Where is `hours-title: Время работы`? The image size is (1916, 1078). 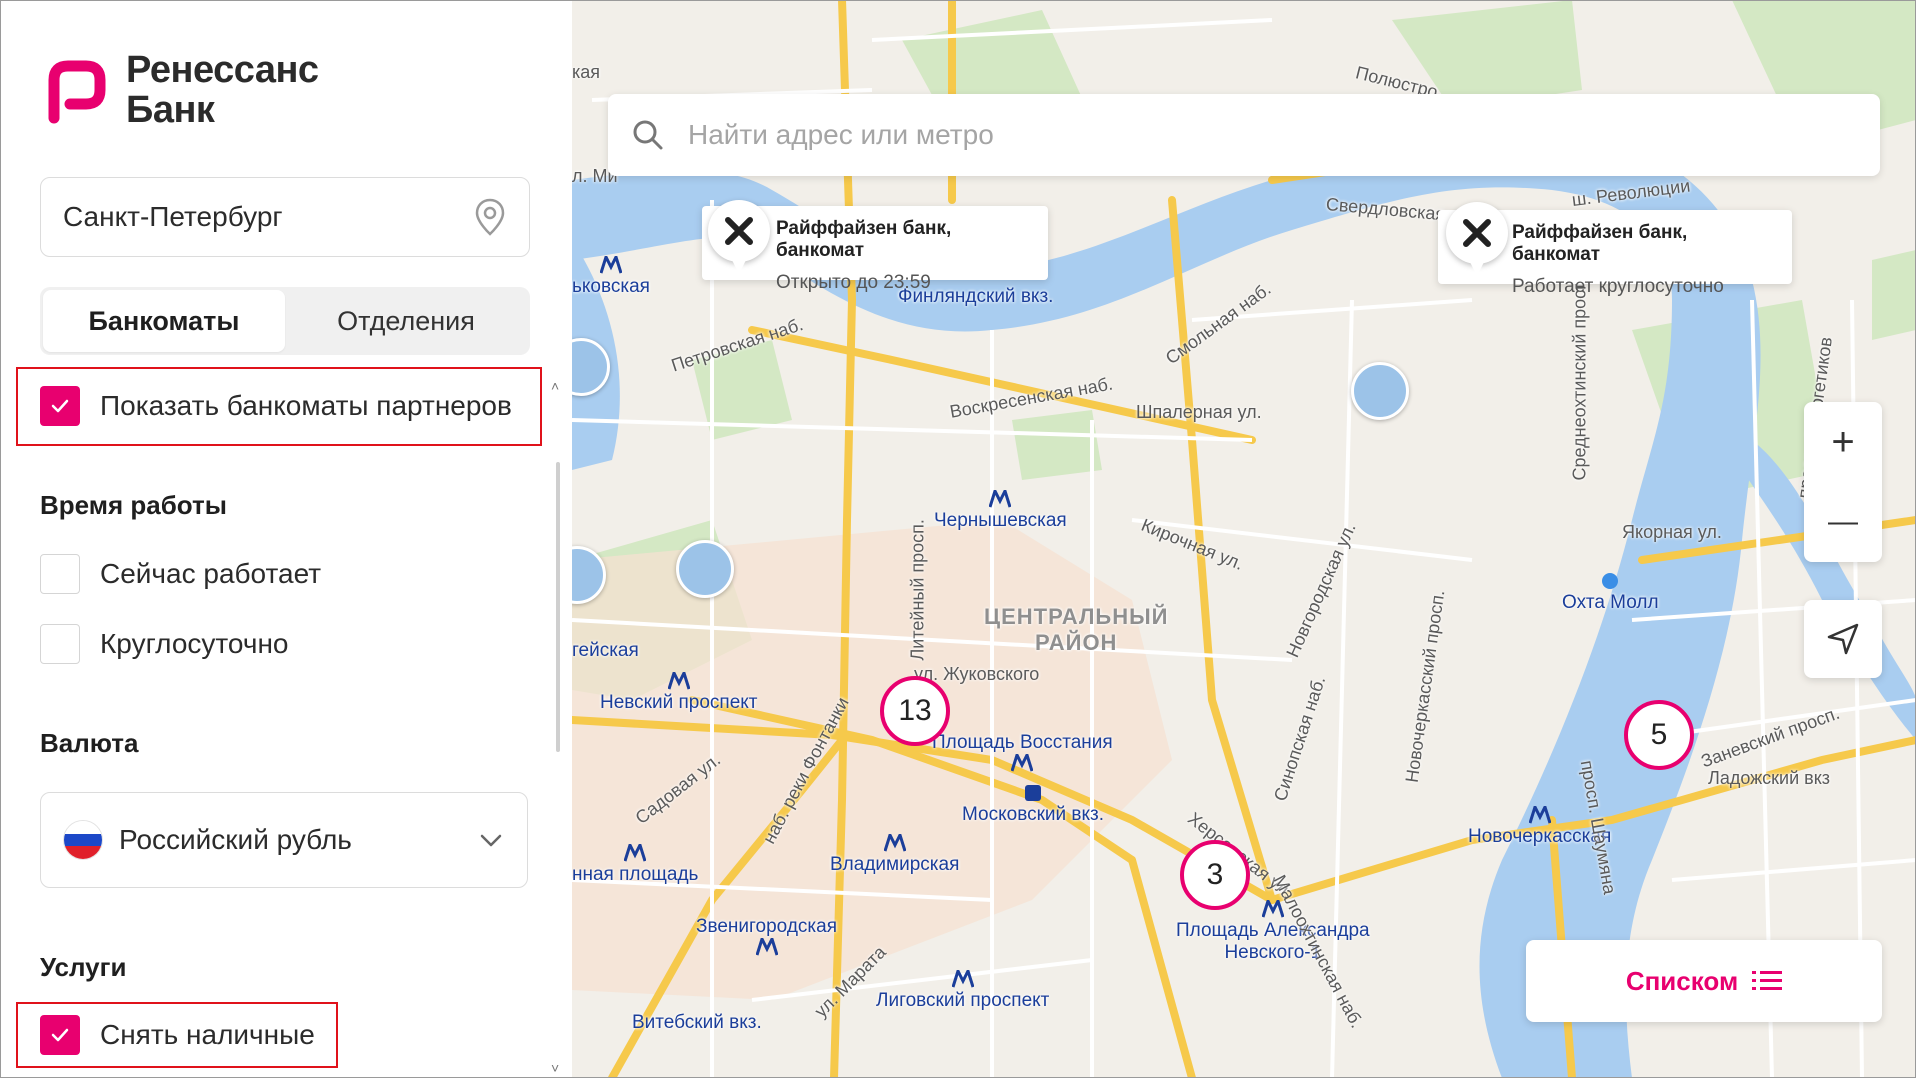
hours-title: Время работы is located at coordinates (133, 505).